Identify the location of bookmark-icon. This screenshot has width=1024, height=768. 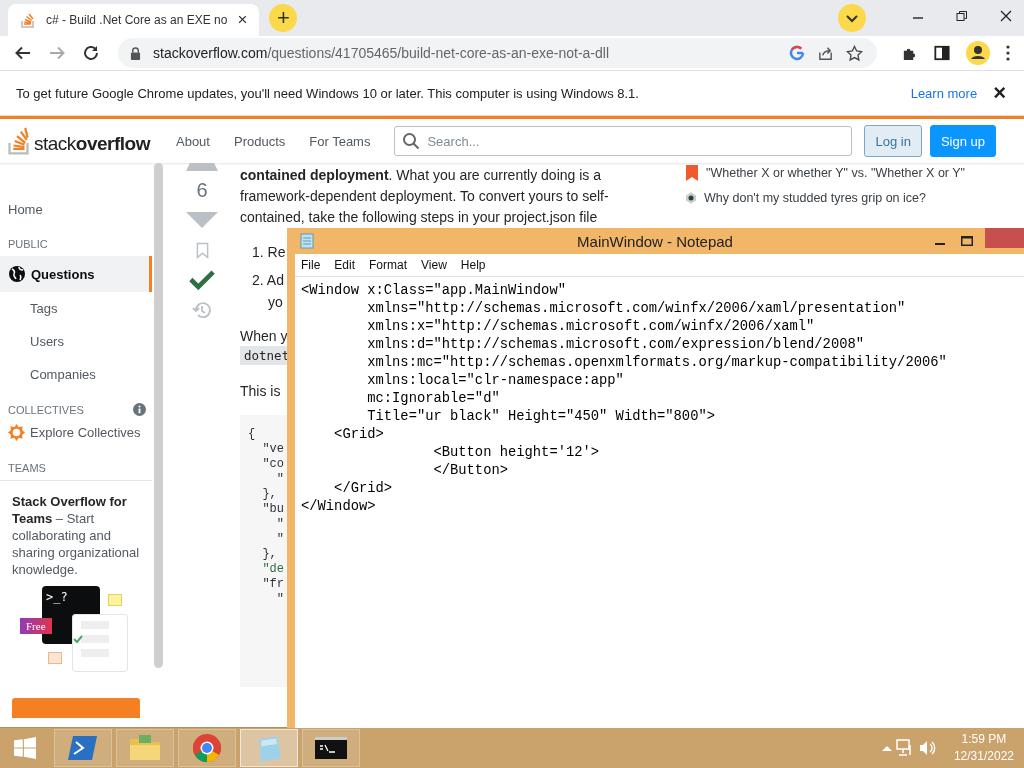
(692, 173).